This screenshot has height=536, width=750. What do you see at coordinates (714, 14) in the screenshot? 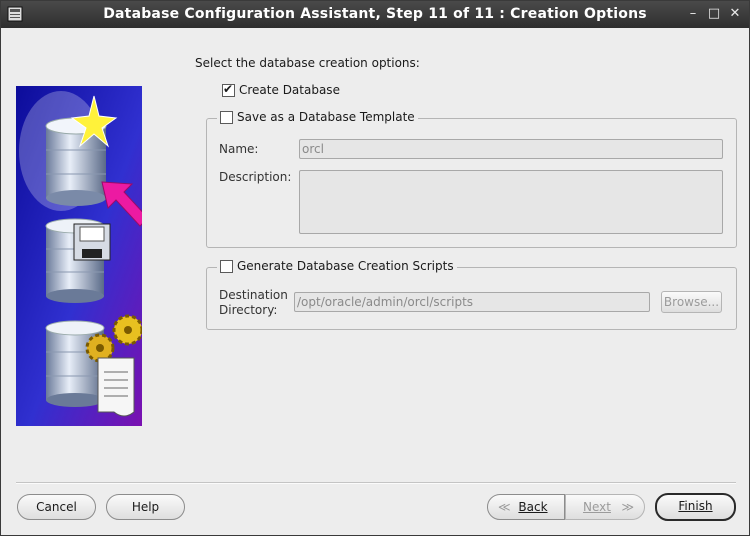
I see `maximize-icon: □` at bounding box center [714, 14].